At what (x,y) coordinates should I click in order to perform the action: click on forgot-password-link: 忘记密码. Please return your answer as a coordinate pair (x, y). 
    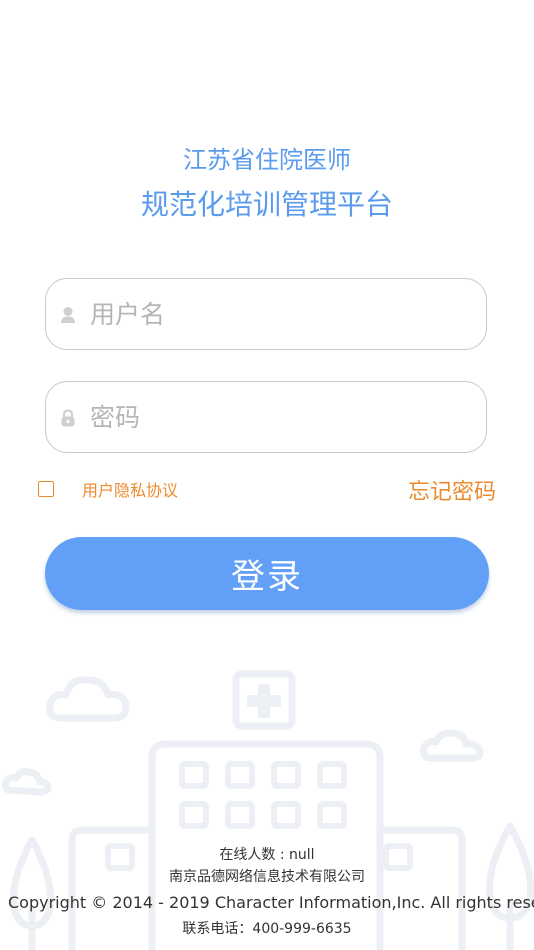
    Looking at the image, I should click on (452, 493).